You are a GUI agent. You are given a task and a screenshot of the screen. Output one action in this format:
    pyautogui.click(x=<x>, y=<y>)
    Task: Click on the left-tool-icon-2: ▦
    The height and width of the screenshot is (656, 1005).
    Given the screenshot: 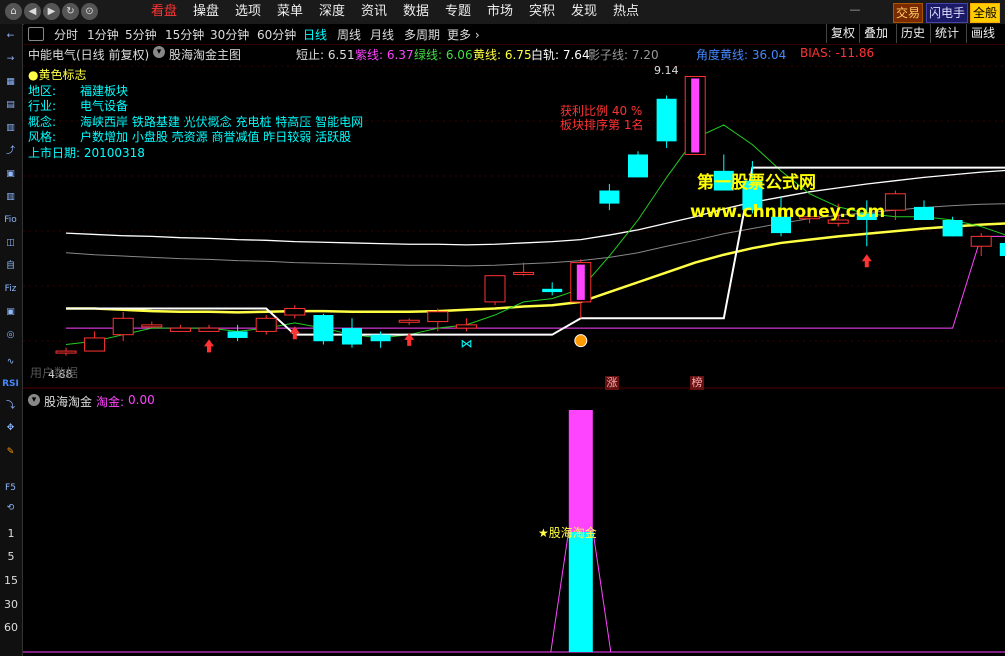 What is the action you would take?
    pyautogui.click(x=10, y=82)
    